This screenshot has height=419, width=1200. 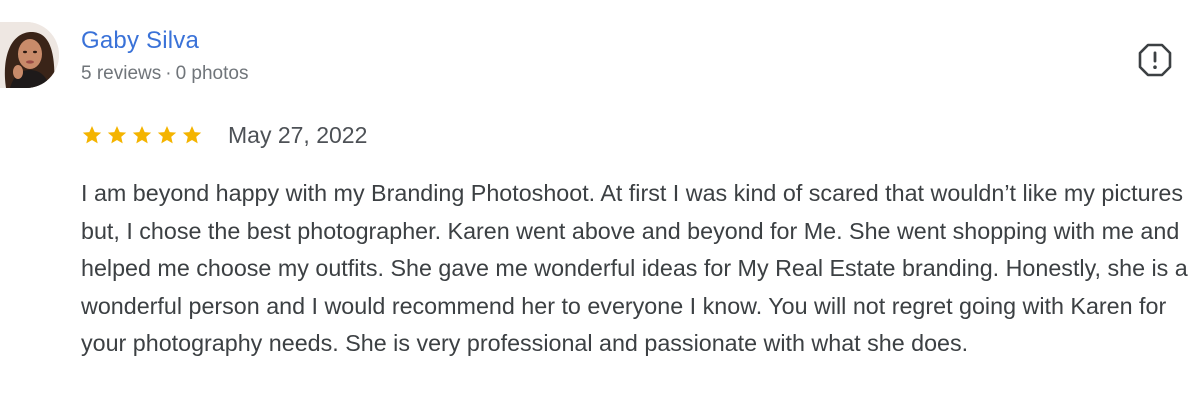 I want to click on star-rating, so click(x=142, y=135).